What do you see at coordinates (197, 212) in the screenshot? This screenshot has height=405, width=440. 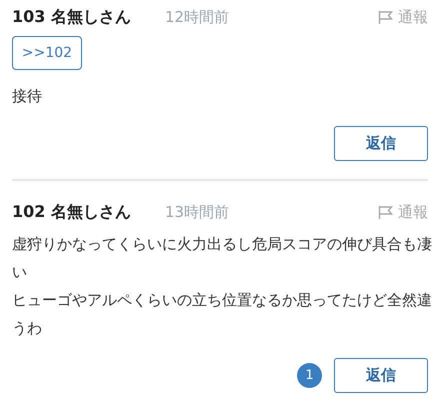 I see `post-time: 13時間前` at bounding box center [197, 212].